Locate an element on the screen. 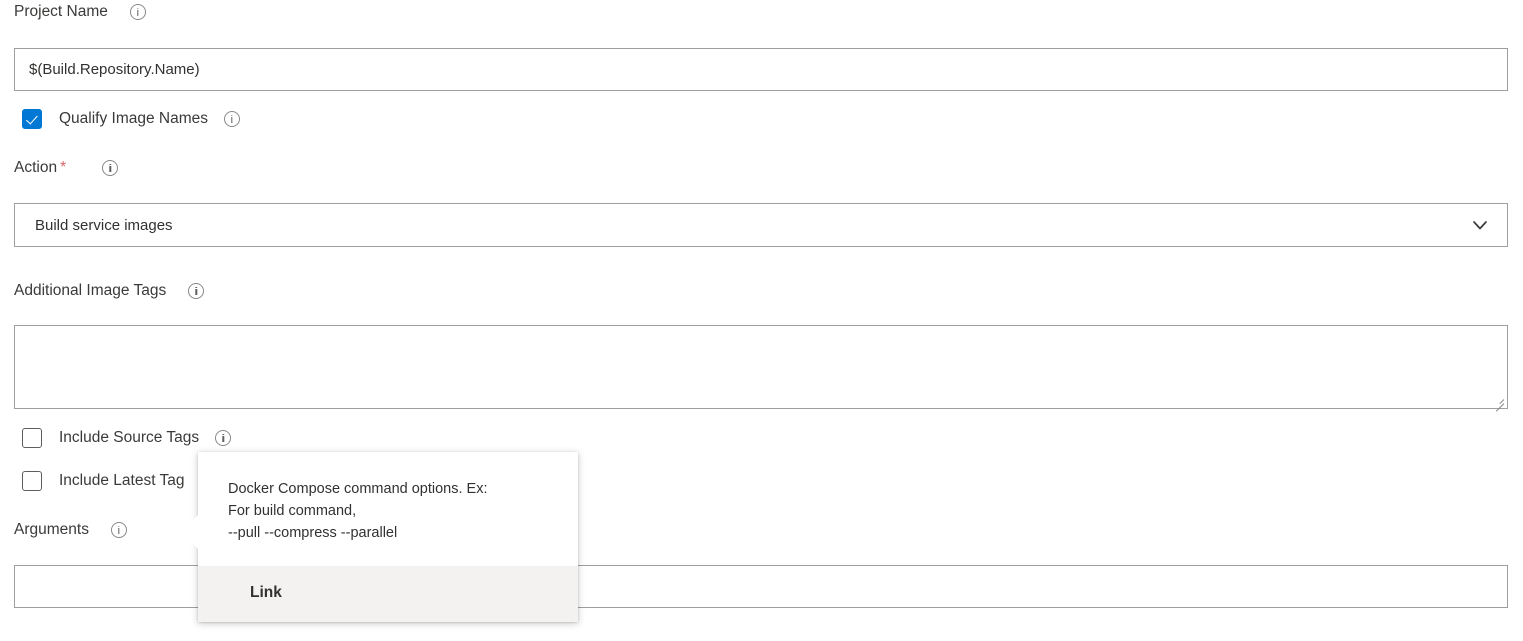 This screenshot has height=641, width=1523. include-source-tags-checkbox-row: Include Source Tags is located at coordinates (127, 438).